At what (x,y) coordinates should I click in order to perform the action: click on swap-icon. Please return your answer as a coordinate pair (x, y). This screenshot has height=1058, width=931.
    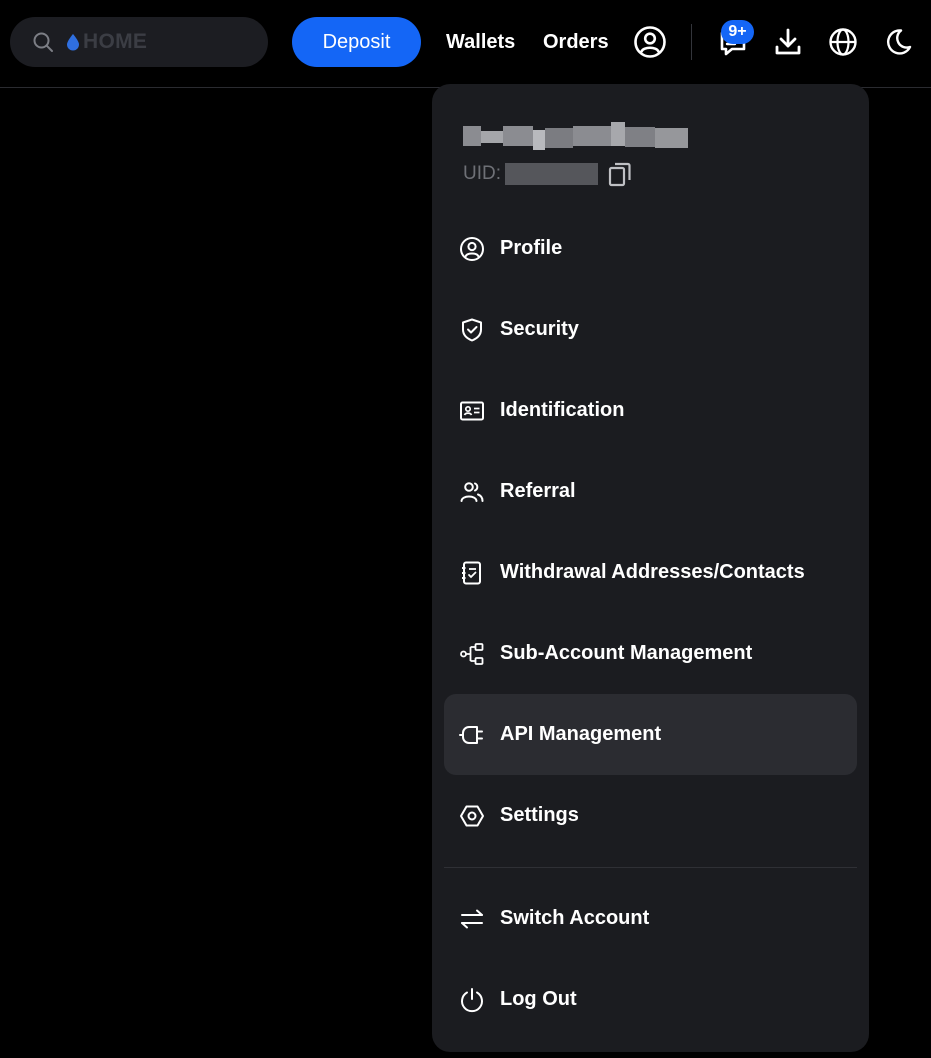
    Looking at the image, I should click on (472, 918).